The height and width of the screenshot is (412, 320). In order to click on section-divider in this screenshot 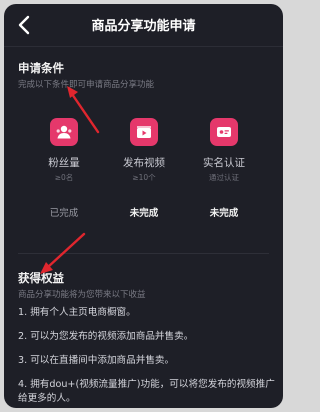, I will do `click(143, 253)`.